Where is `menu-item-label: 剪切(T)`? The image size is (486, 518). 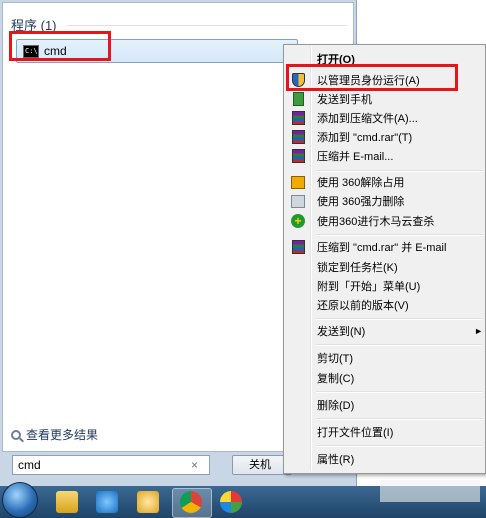
menu-item-label: 剪切(T) is located at coordinates (335, 359).